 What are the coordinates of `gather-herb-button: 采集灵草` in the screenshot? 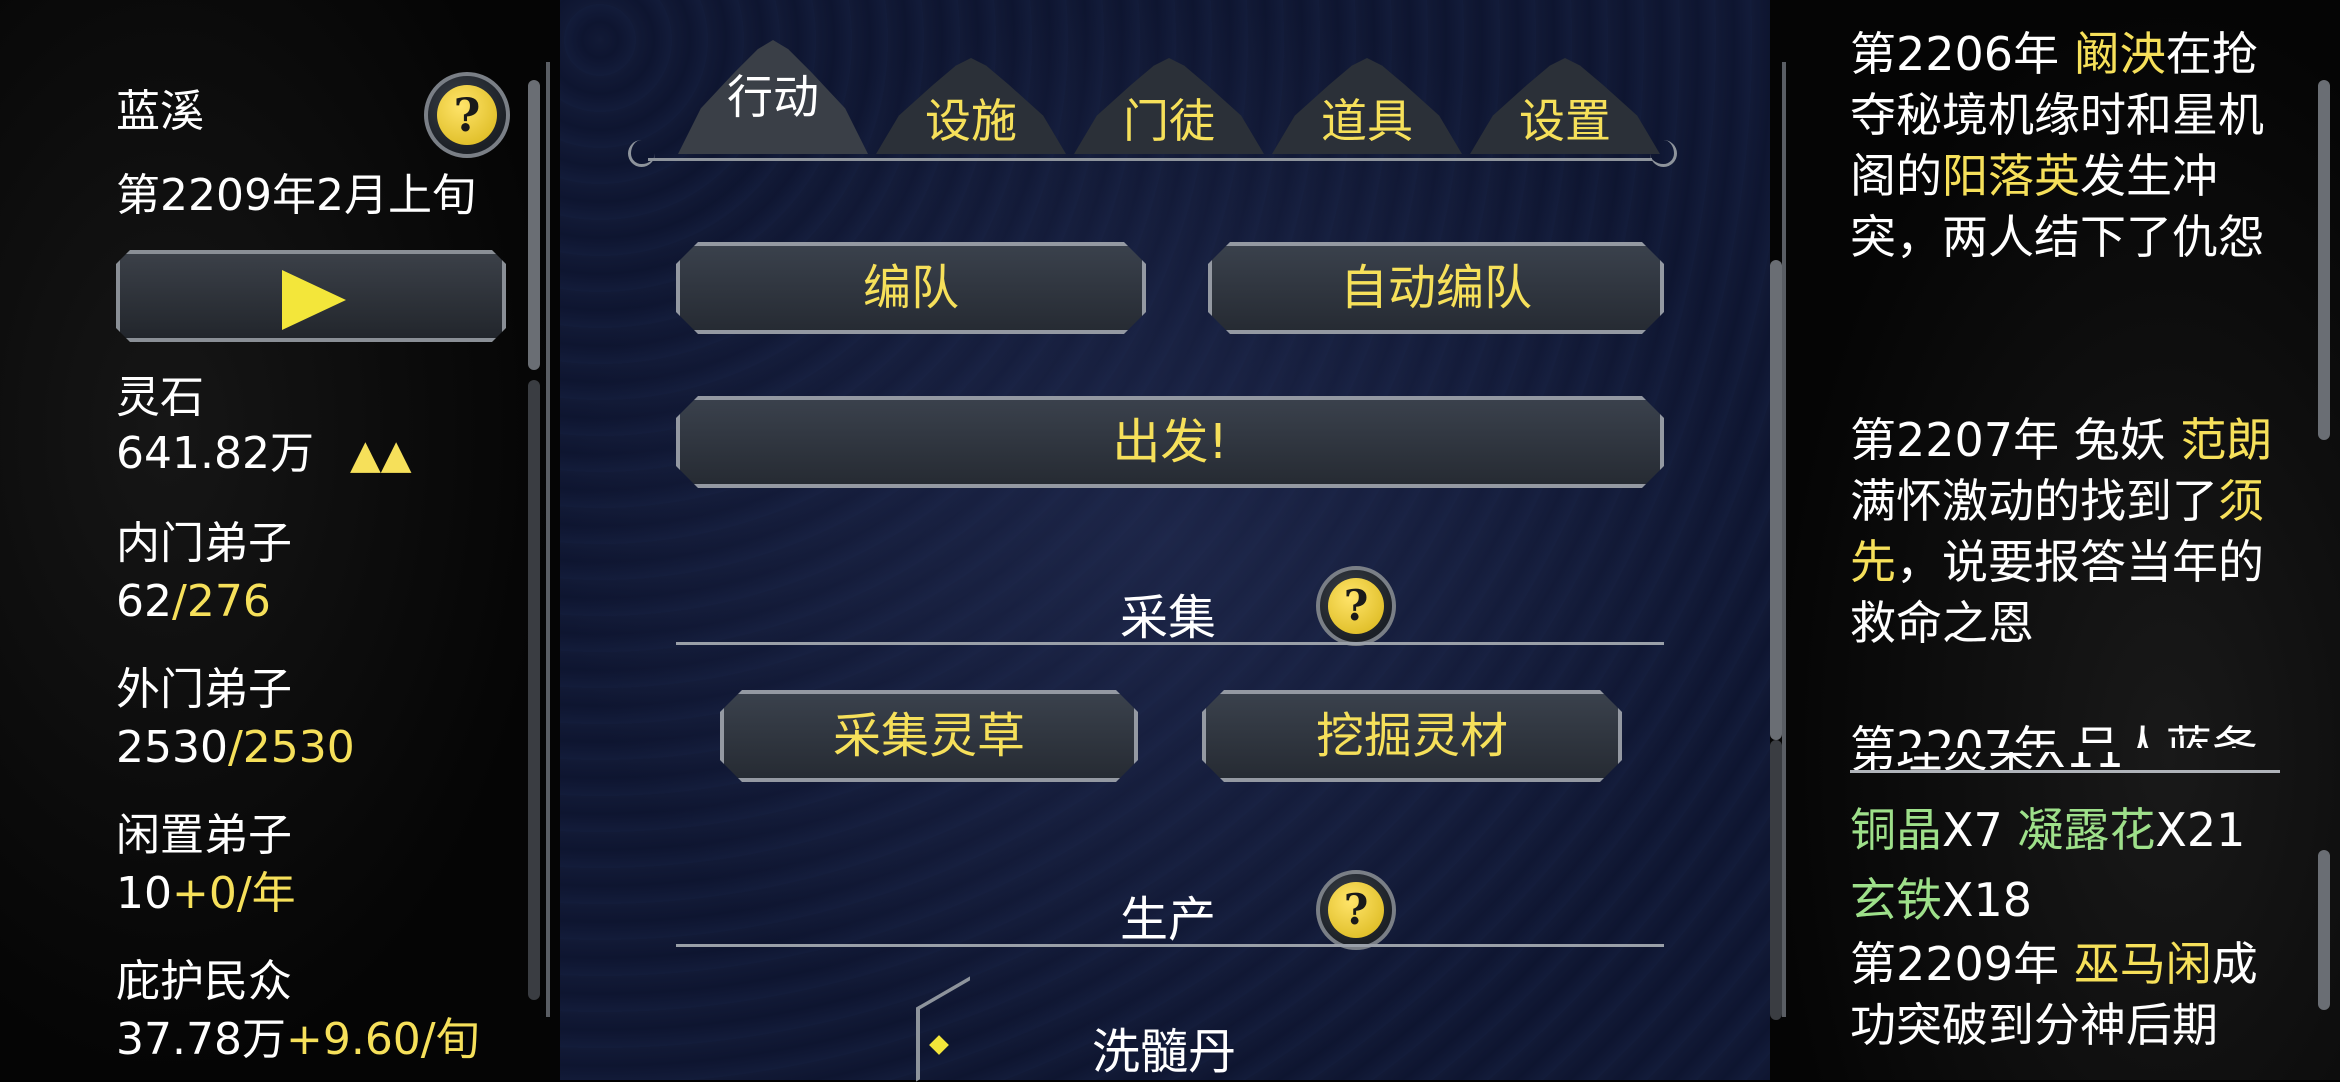 It's located at (929, 736).